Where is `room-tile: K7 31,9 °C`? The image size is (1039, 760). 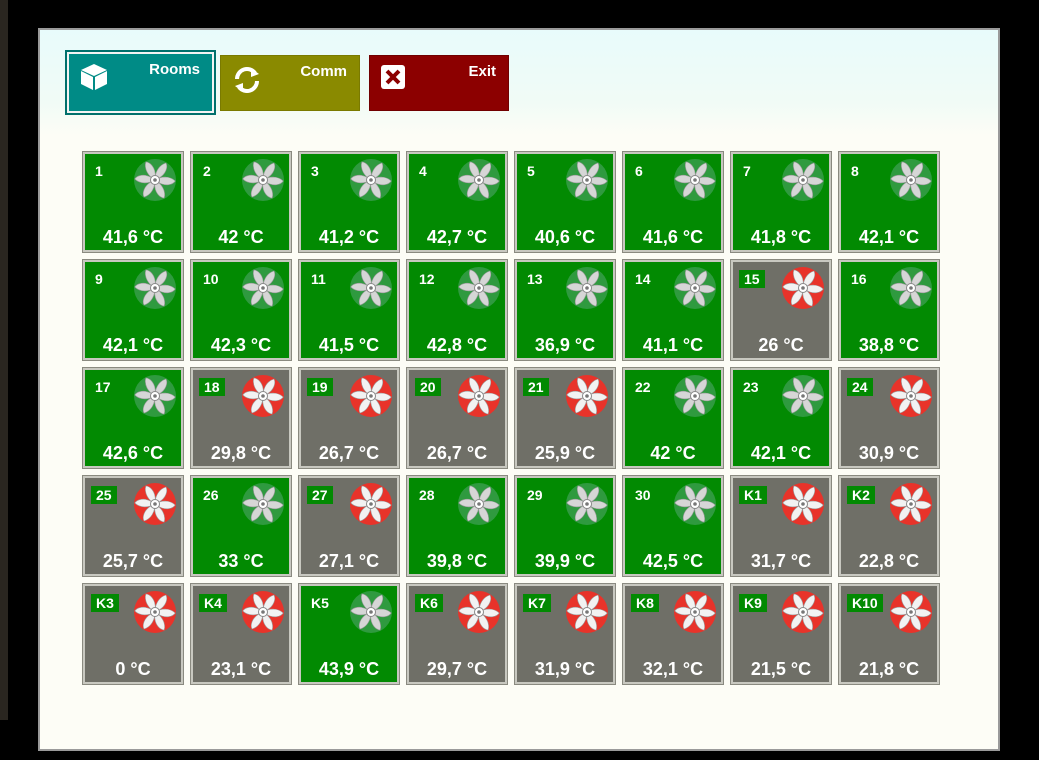 room-tile: K7 31,9 °C is located at coordinates (565, 634).